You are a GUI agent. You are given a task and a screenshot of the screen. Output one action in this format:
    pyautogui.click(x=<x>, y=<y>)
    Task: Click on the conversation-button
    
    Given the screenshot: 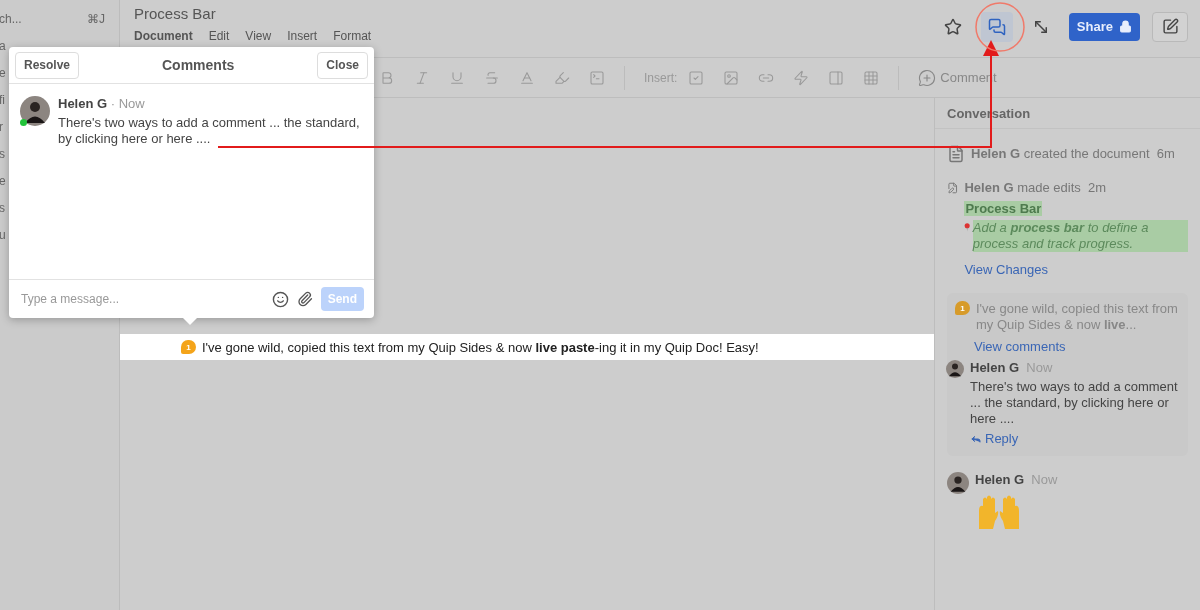 What is the action you would take?
    pyautogui.click(x=996, y=26)
    